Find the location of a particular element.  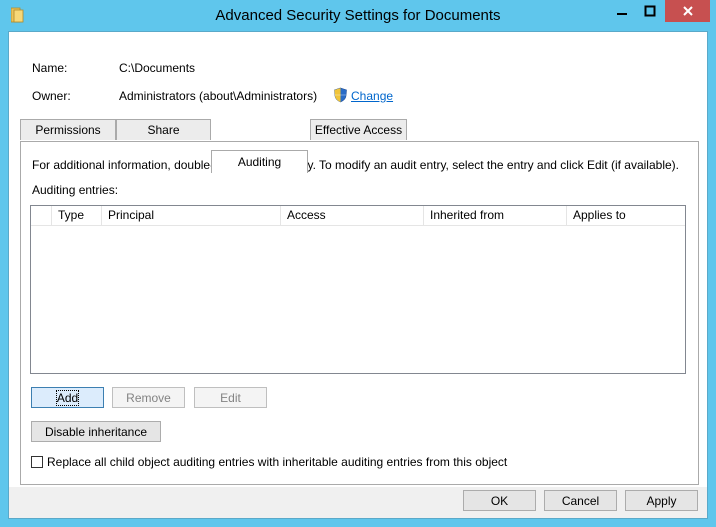

minimize-icon is located at coordinates (622, 14).